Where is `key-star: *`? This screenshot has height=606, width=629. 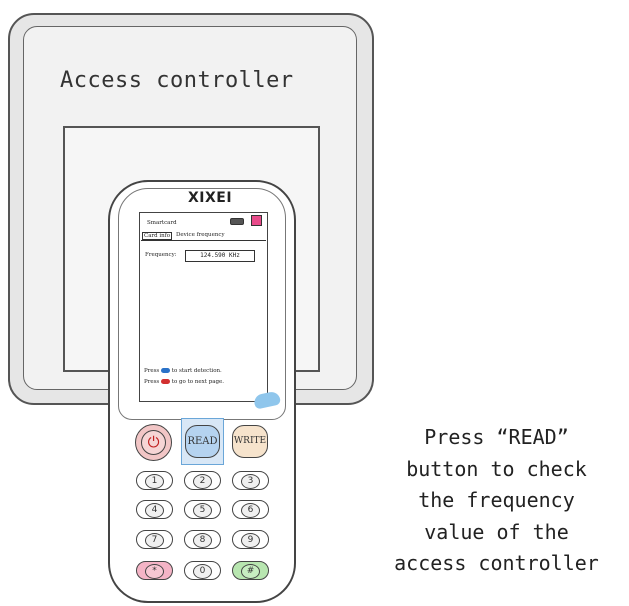
key-star: * is located at coordinates (154, 570).